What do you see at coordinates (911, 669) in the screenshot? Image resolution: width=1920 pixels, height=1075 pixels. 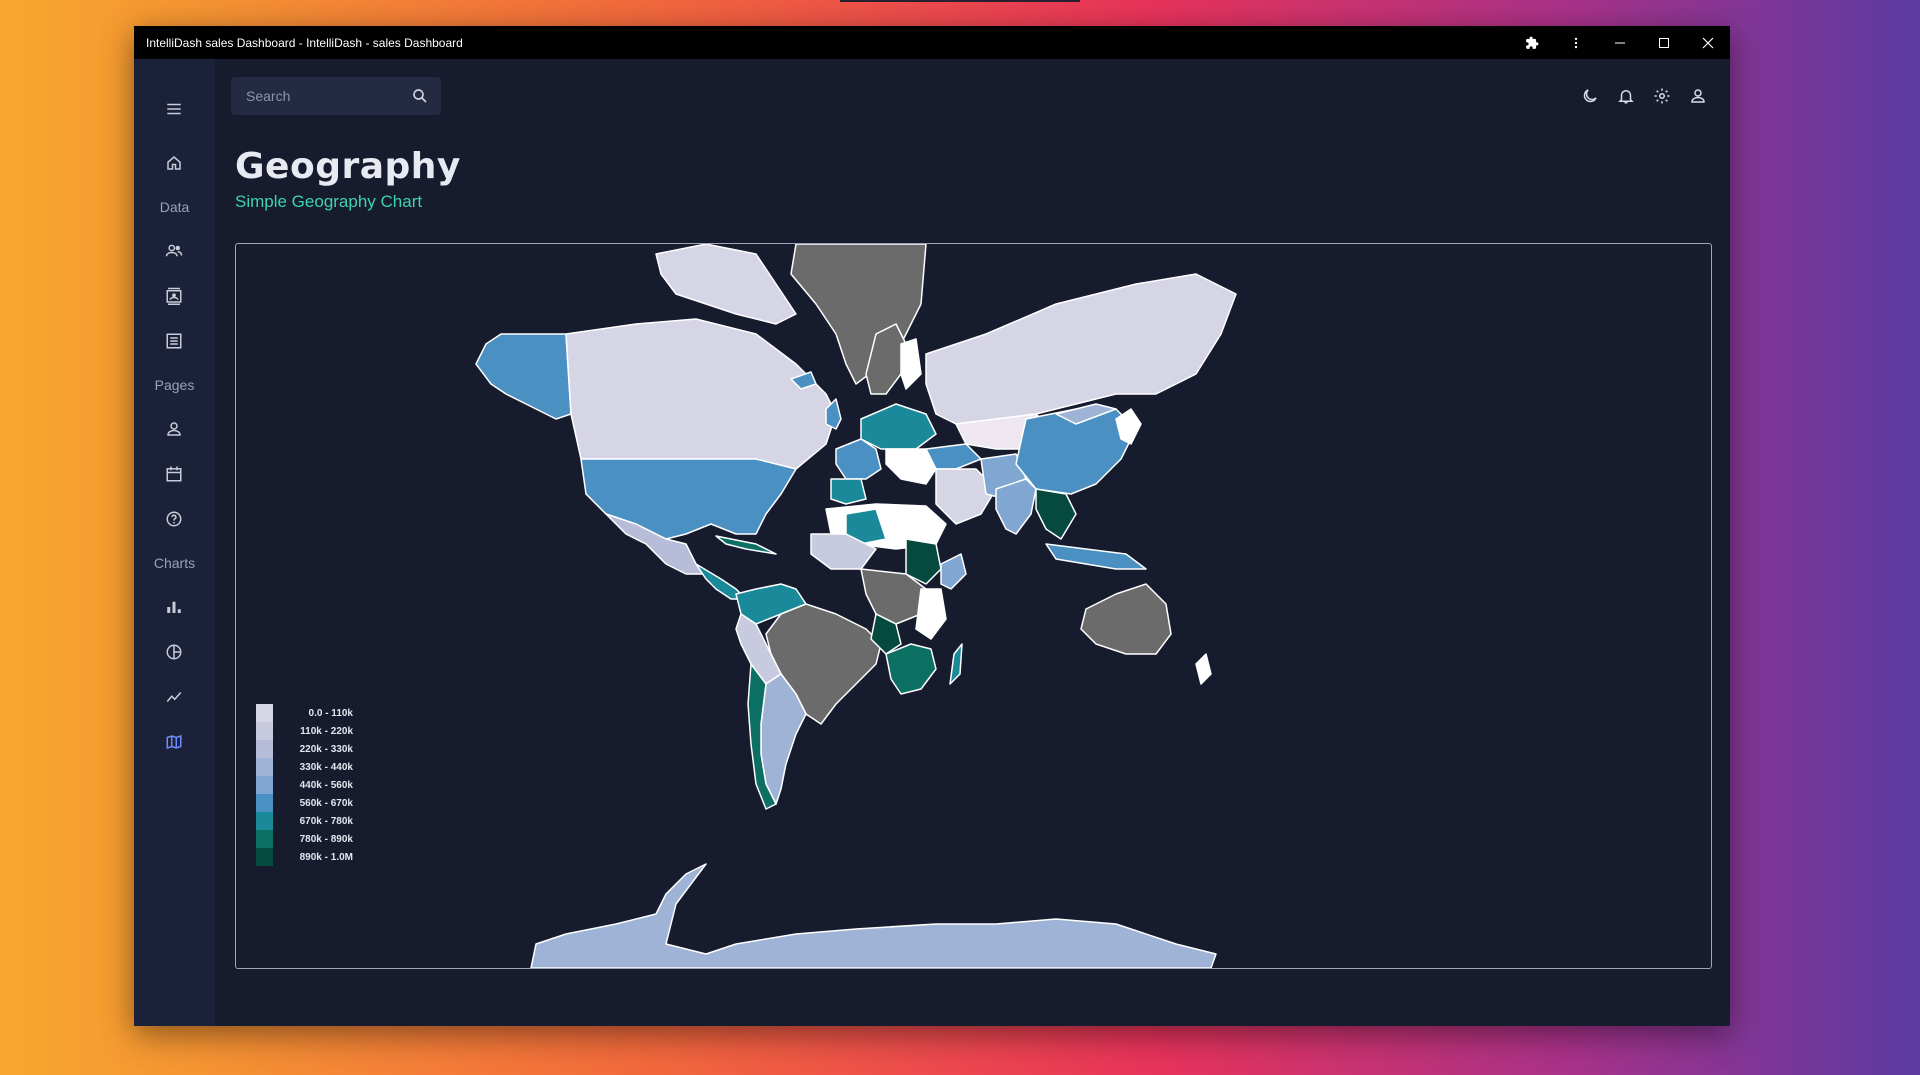 I see `region-southern-africa` at bounding box center [911, 669].